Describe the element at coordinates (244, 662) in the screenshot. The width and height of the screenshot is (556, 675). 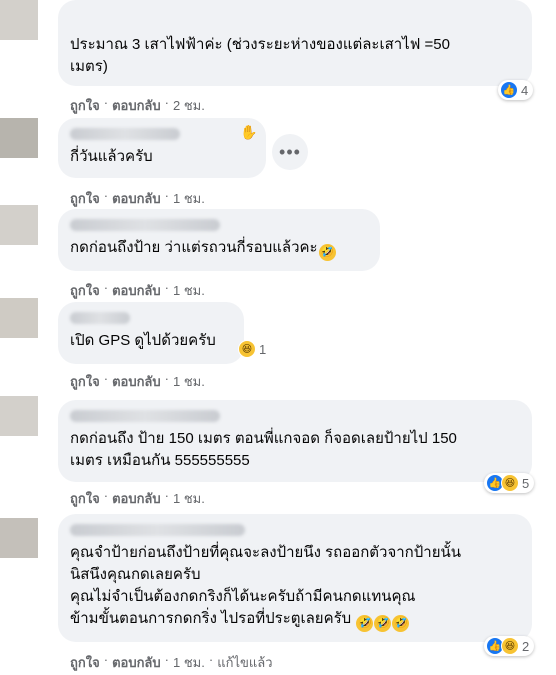
I see `edited-label: แก้ไขแล้ว` at that location.